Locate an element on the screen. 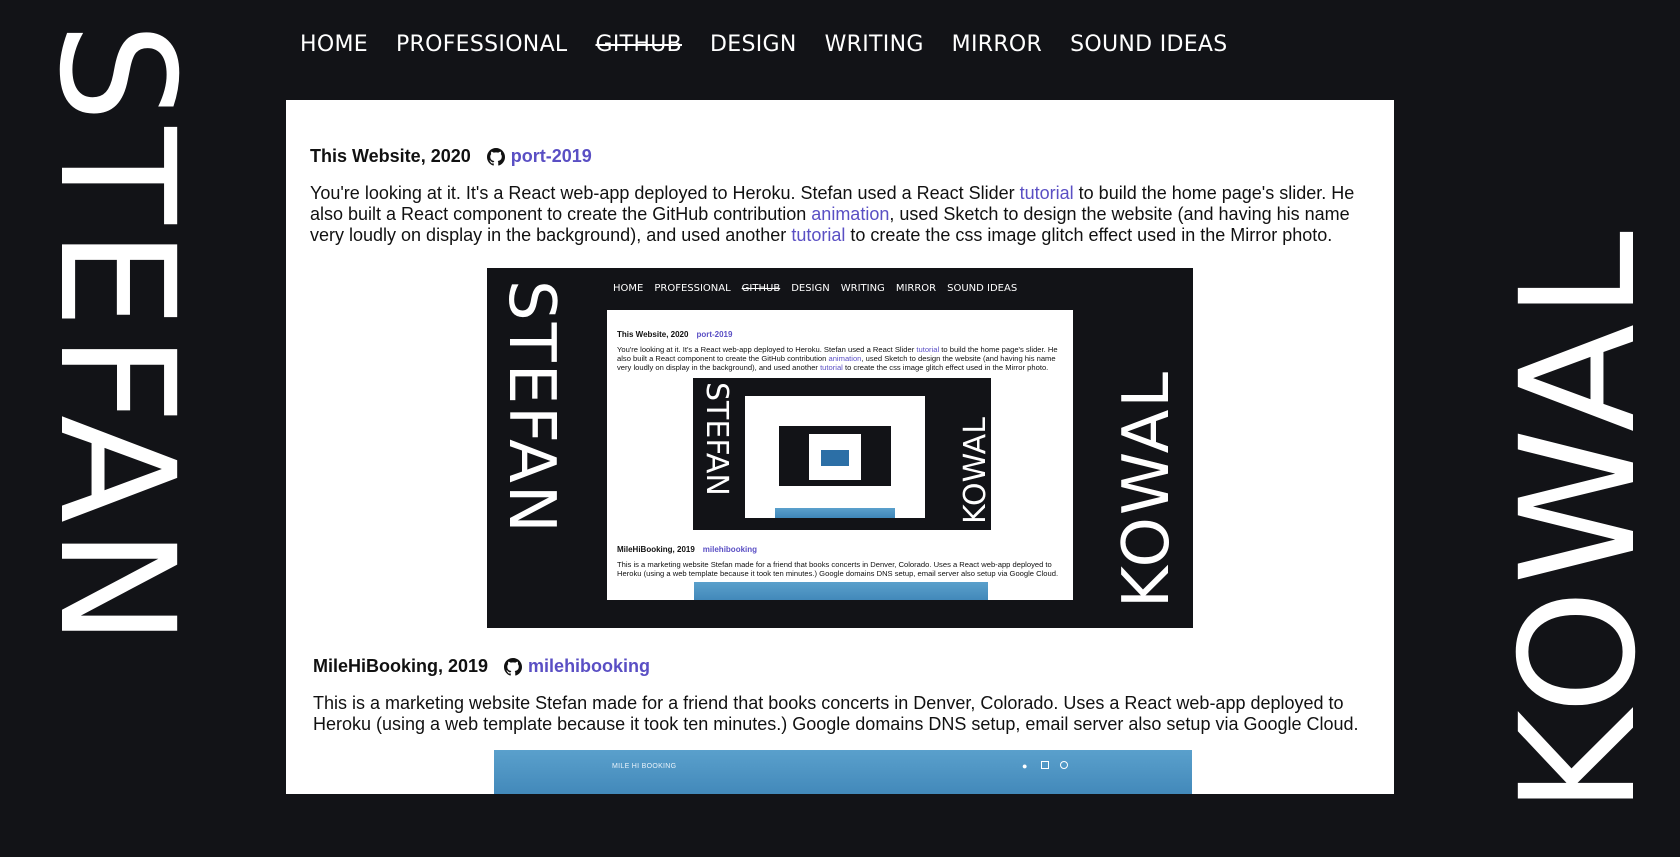  side-name-last-text: KOWAL is located at coordinates (1579, 519).